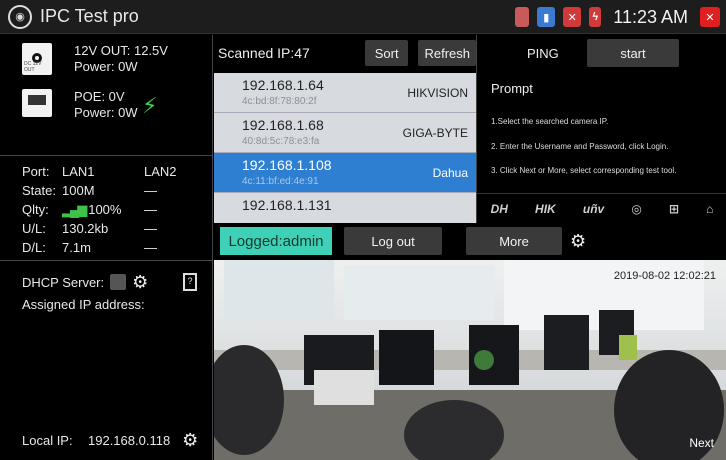  I want to click on dahua-brand-button: DH, so click(499, 209).